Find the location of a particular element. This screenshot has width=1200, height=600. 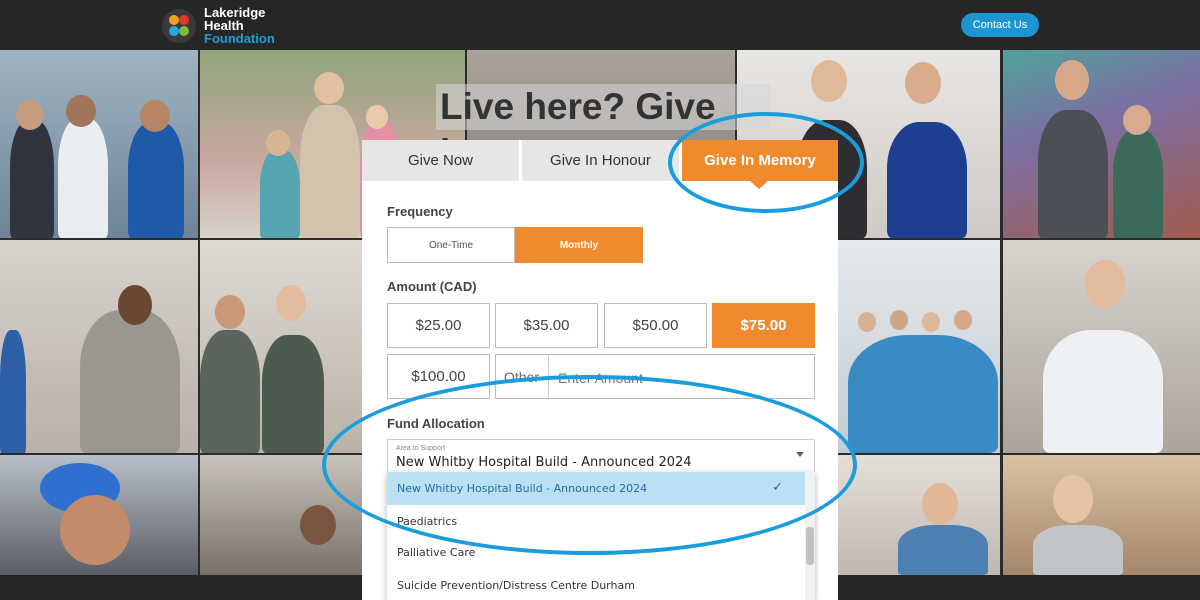

amount-100-button: $100.00 is located at coordinates (438, 376).